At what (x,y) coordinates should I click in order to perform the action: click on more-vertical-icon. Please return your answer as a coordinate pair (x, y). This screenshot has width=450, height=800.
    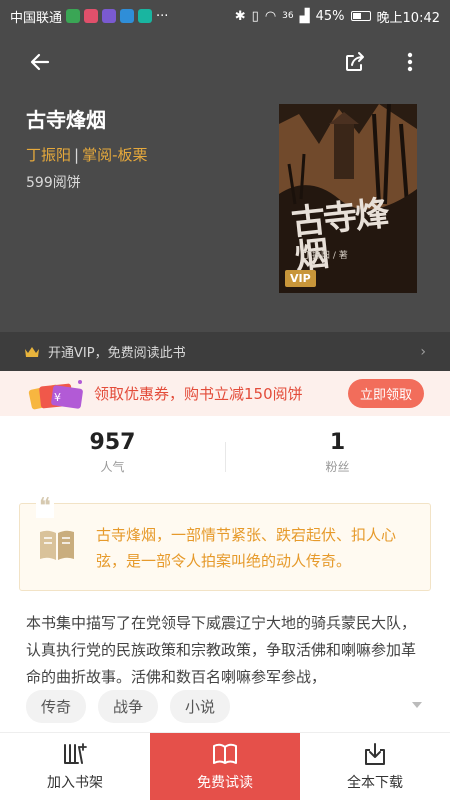
    Looking at the image, I should click on (410, 62).